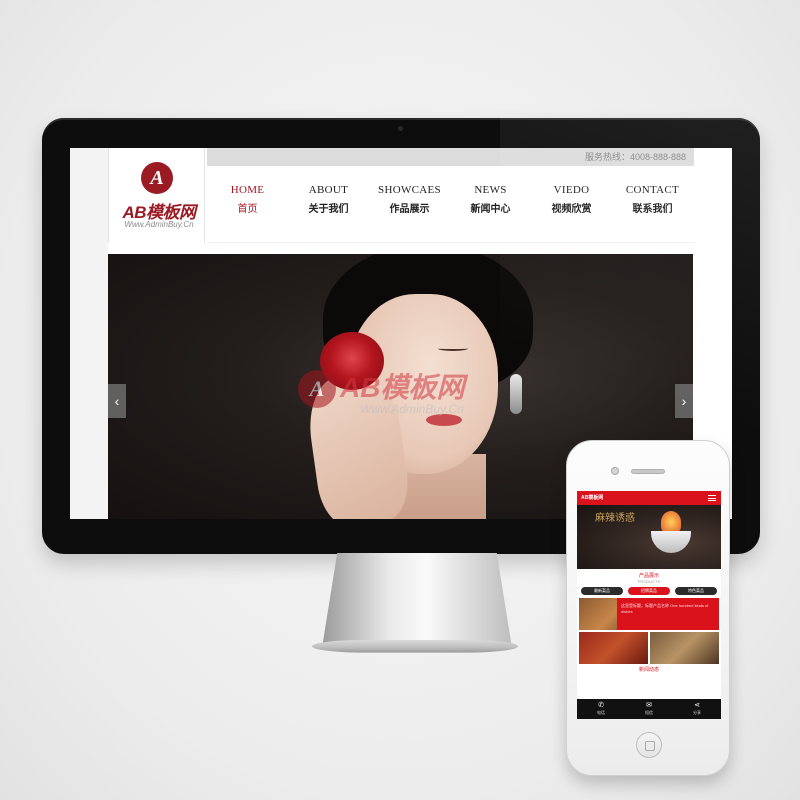 The height and width of the screenshot is (800, 800). Describe the element at coordinates (317, 389) in the screenshot. I see `watermark-mark-icon: A` at that location.